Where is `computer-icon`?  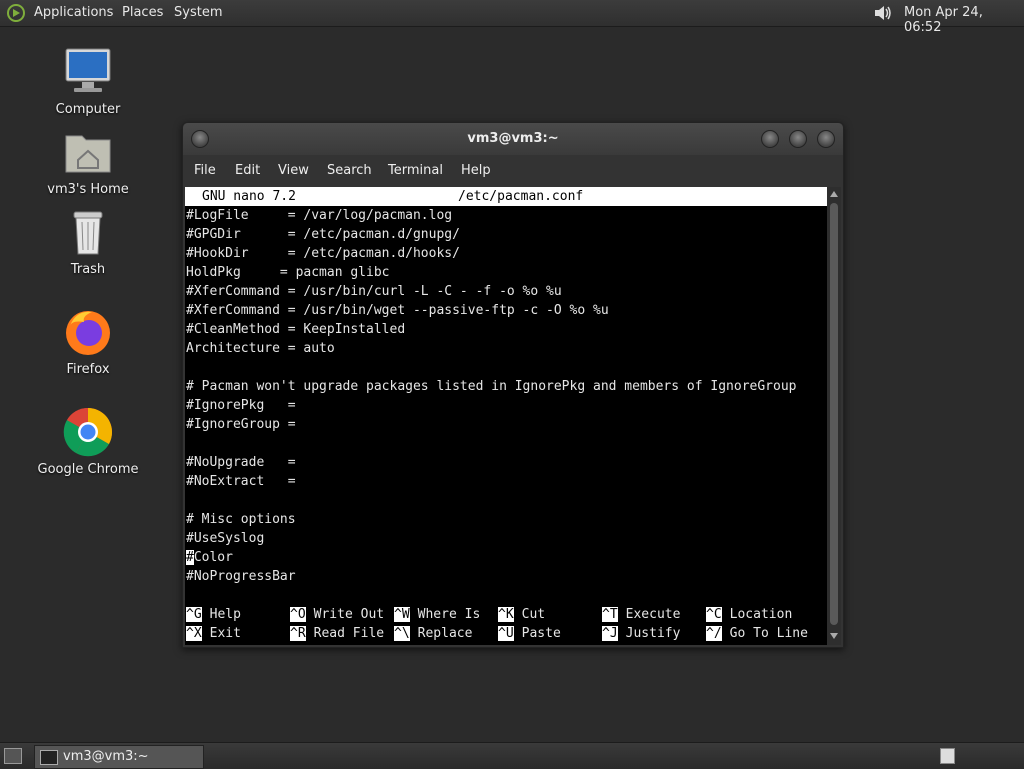
computer-icon is located at coordinates (88, 70).